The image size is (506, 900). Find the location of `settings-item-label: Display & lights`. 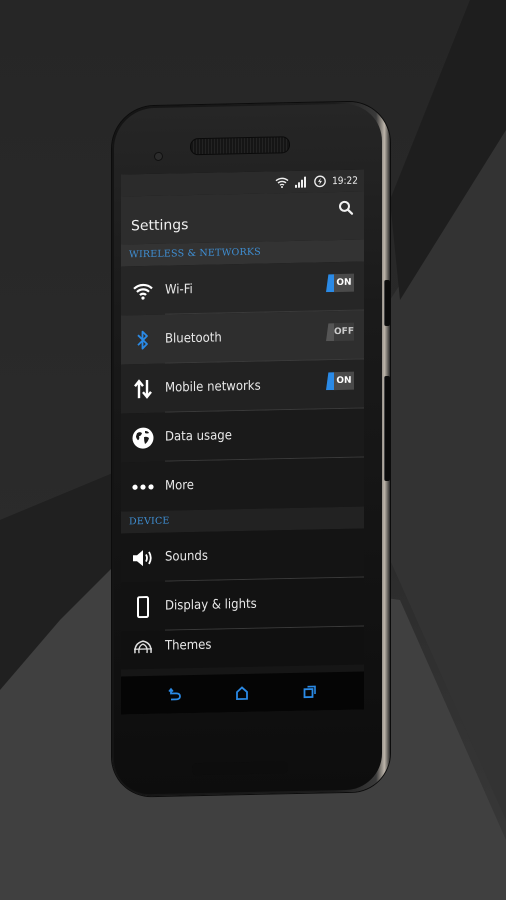

settings-item-label: Display & lights is located at coordinates (211, 605).